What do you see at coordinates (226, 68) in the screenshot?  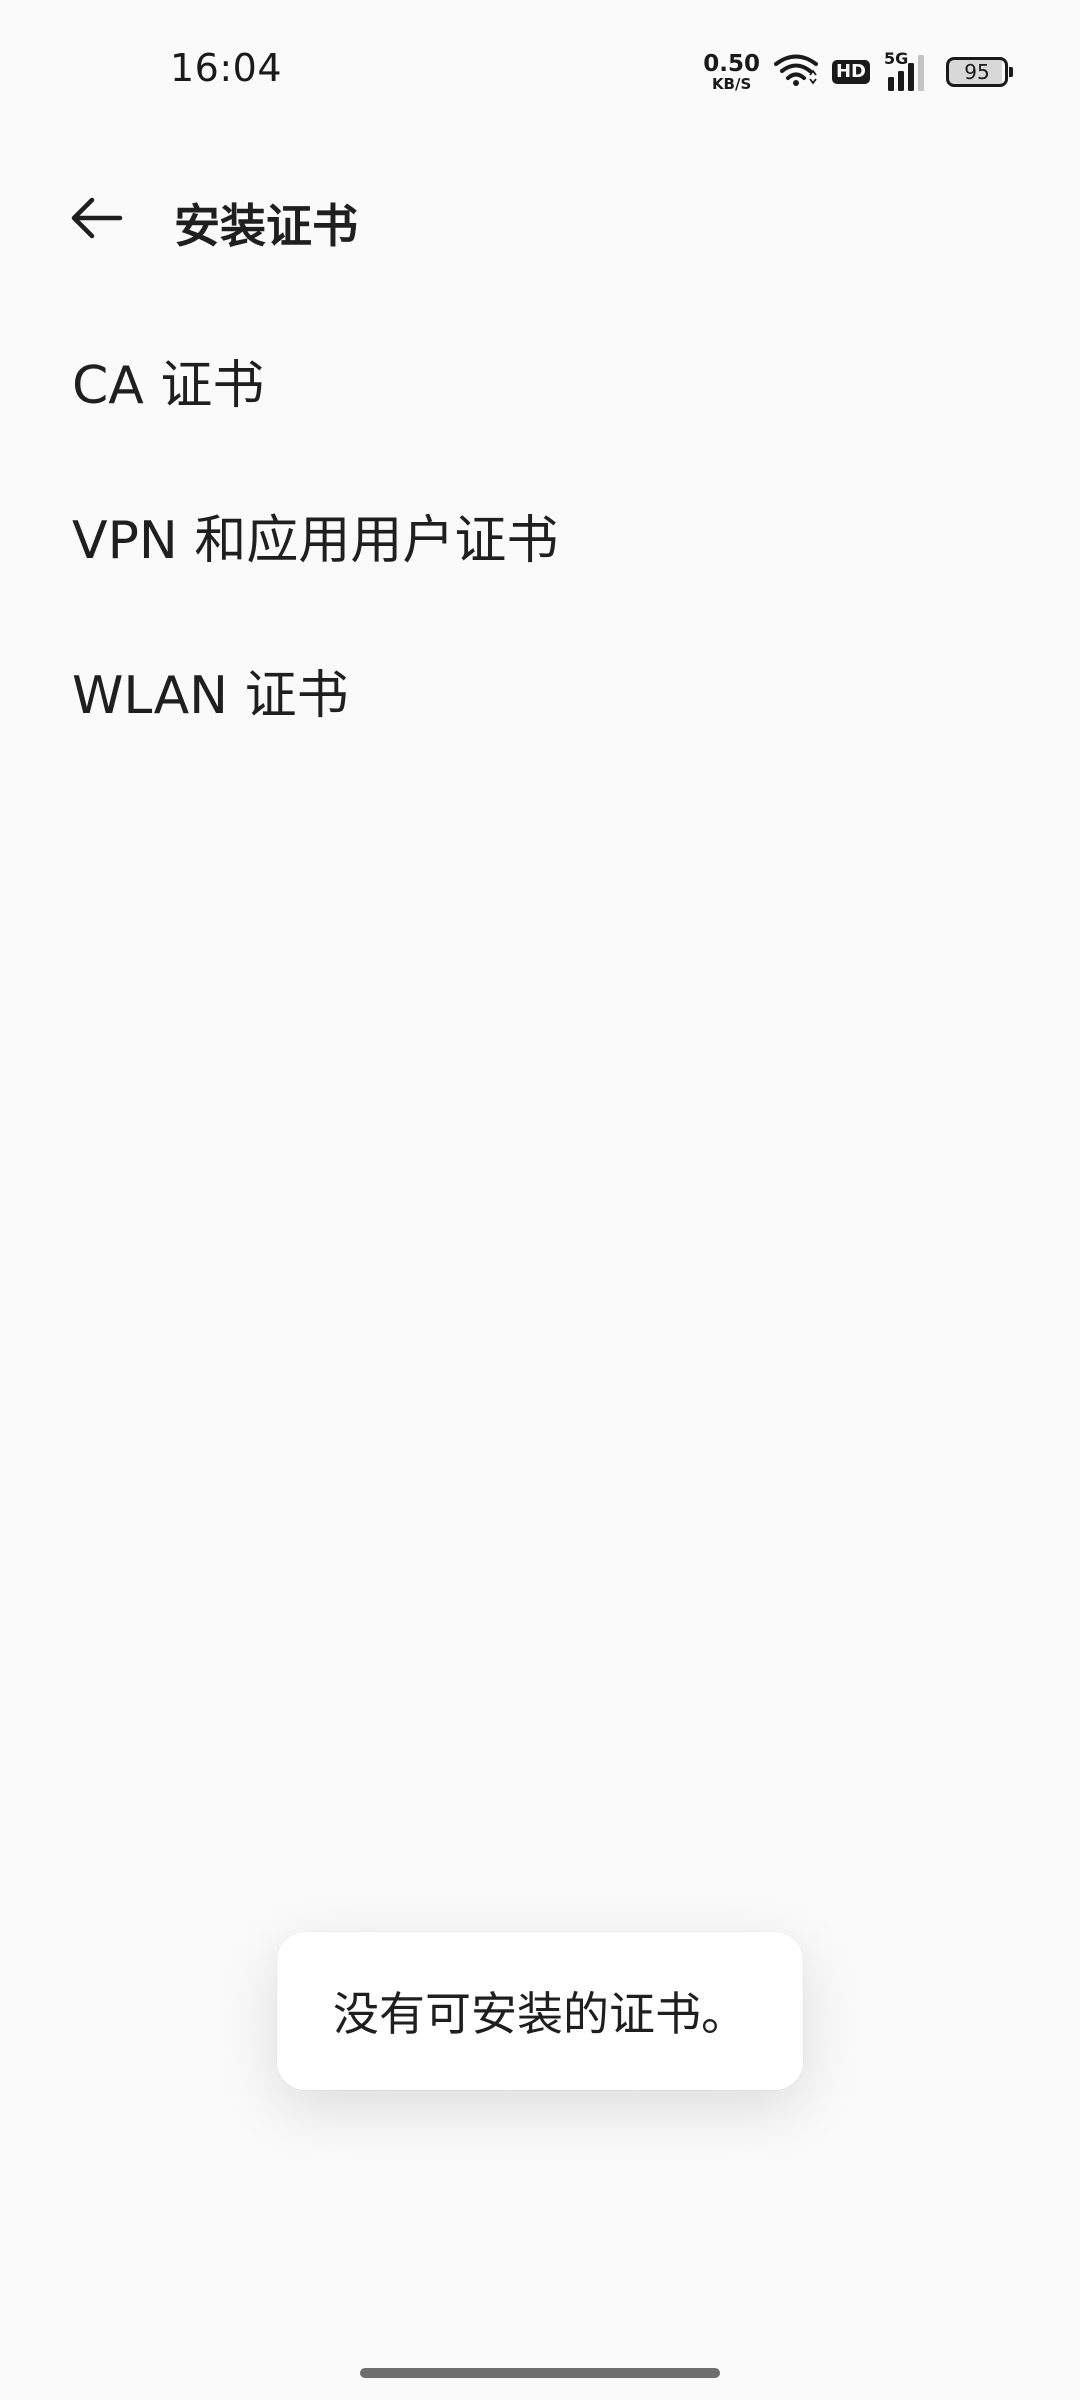 I see `status-time: 16:04` at bounding box center [226, 68].